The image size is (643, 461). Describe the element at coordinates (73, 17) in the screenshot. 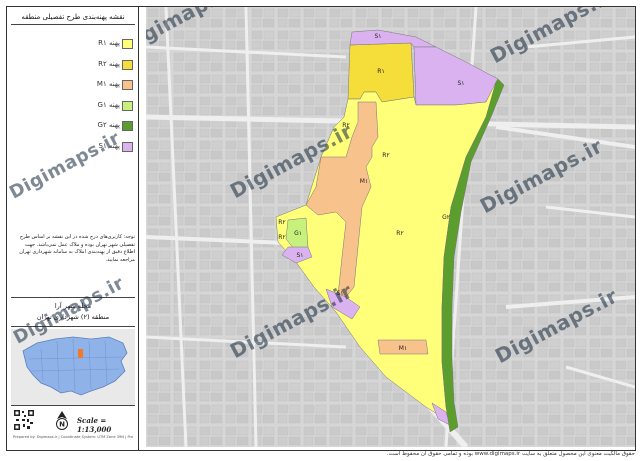

I see `map-title: نقشه پهنه‌بندی طرح تفصیلی منطقه` at that location.